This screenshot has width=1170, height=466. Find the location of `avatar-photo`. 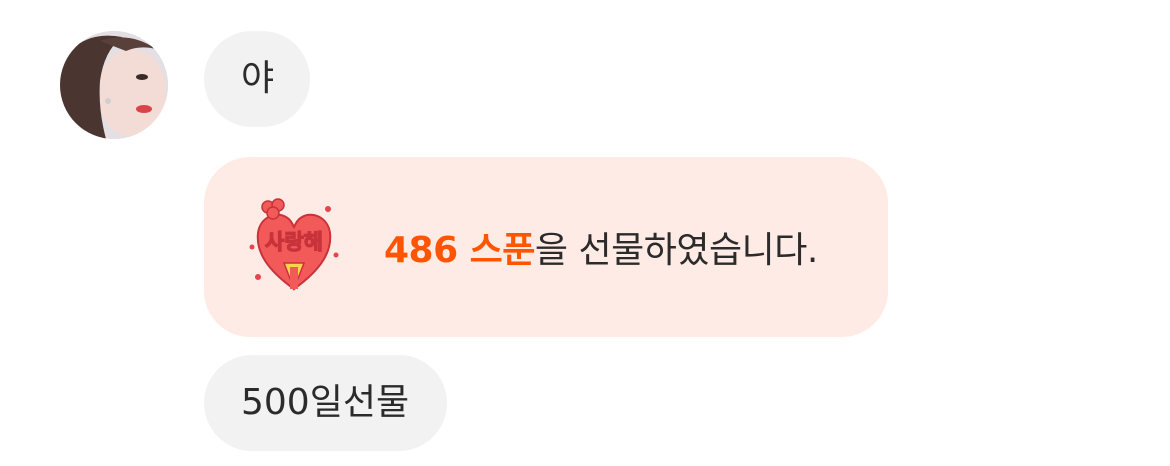

avatar-photo is located at coordinates (114, 85).